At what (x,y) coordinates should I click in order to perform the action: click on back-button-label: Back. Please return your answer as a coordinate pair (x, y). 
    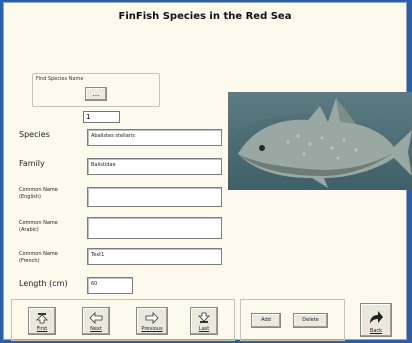
    Looking at the image, I should click on (376, 331).